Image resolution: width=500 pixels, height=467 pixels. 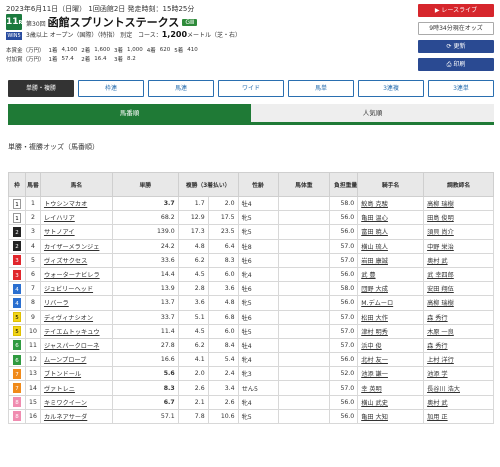 I want to click on date-line: 2023年6月11日（日曜） 1回函館2日 発走時刻：15時25分, so click(x=100, y=9).